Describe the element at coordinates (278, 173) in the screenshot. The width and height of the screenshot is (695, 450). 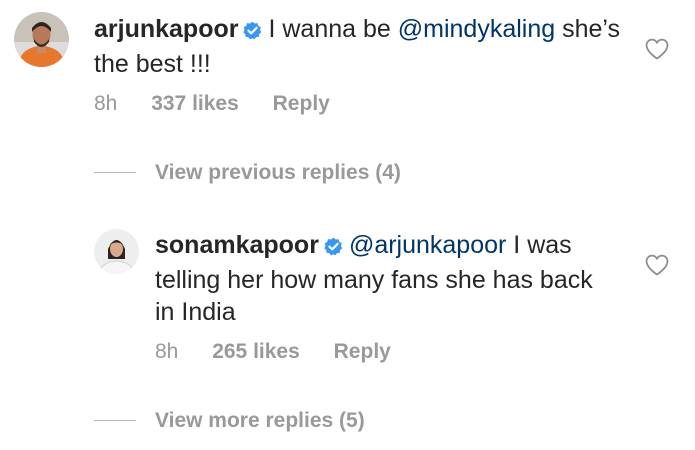
I see `view-previous-replies-button: View previous replies (4)` at that location.